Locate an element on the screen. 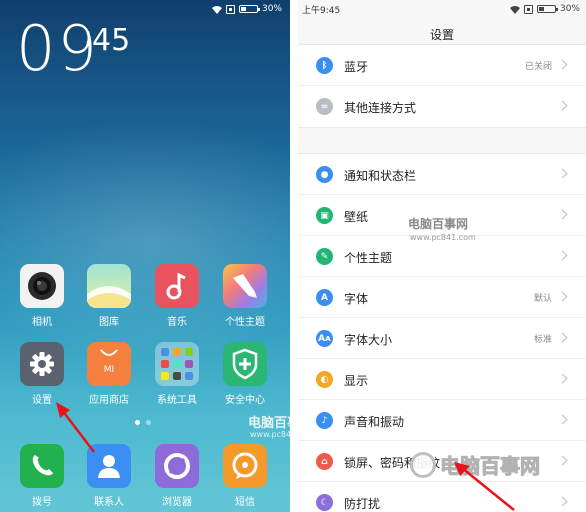 The image size is (586, 512). theme-icon: ✎ is located at coordinates (324, 256).